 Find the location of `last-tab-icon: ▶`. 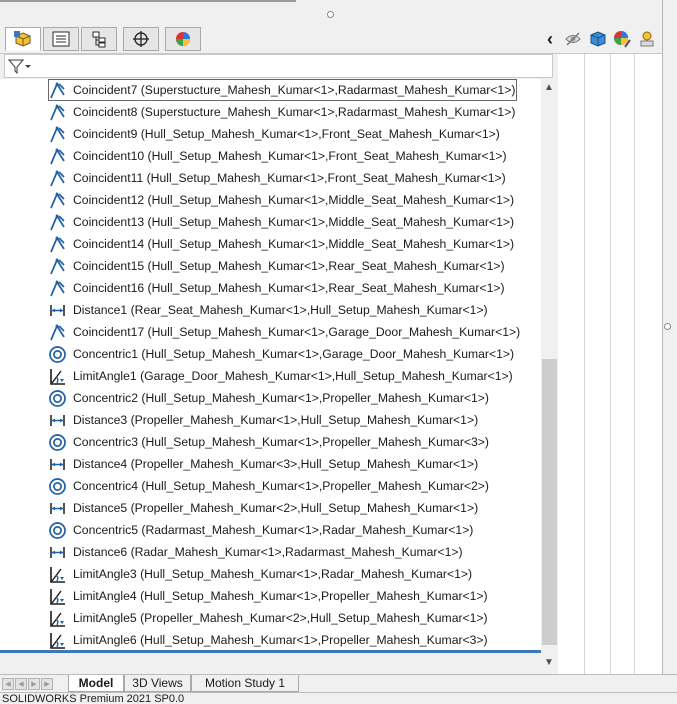

last-tab-icon: ▶ is located at coordinates (47, 684).